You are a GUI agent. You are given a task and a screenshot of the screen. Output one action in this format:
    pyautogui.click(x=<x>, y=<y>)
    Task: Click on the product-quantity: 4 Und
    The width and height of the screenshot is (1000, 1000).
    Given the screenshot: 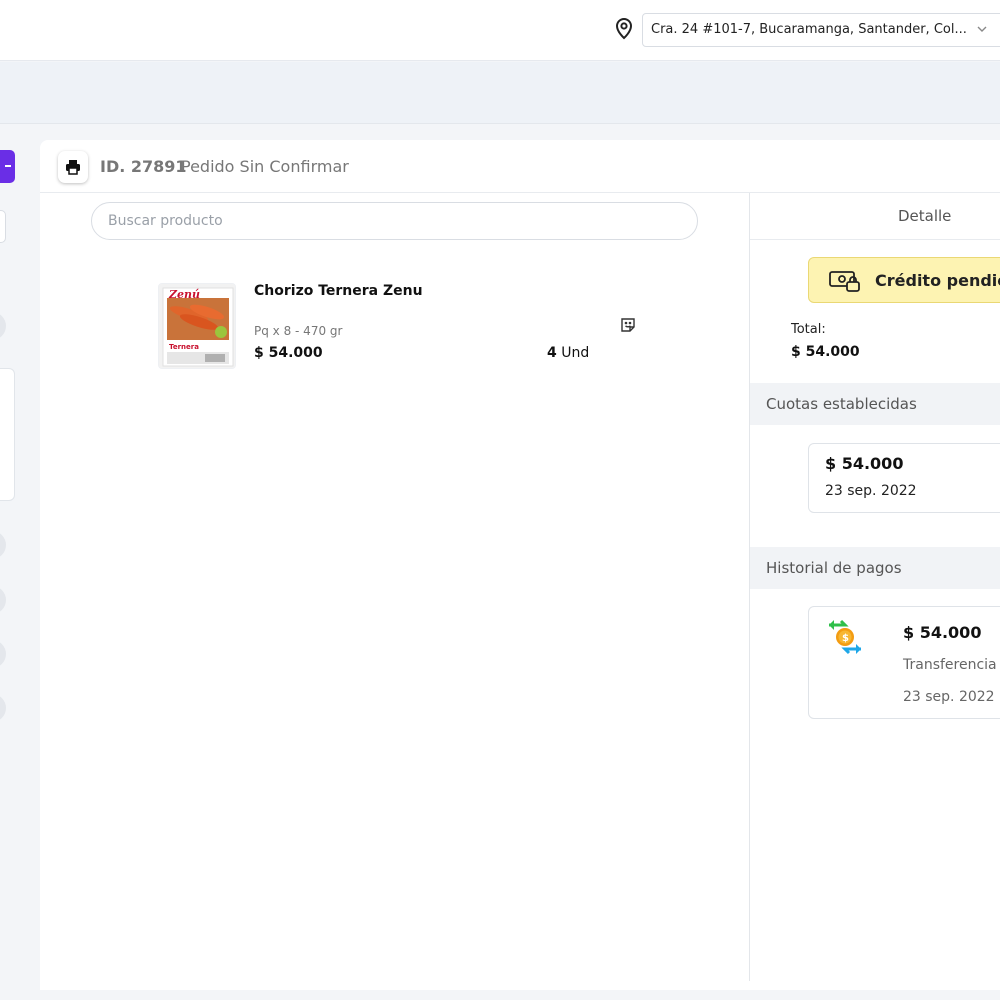 What is the action you would take?
    pyautogui.click(x=568, y=353)
    